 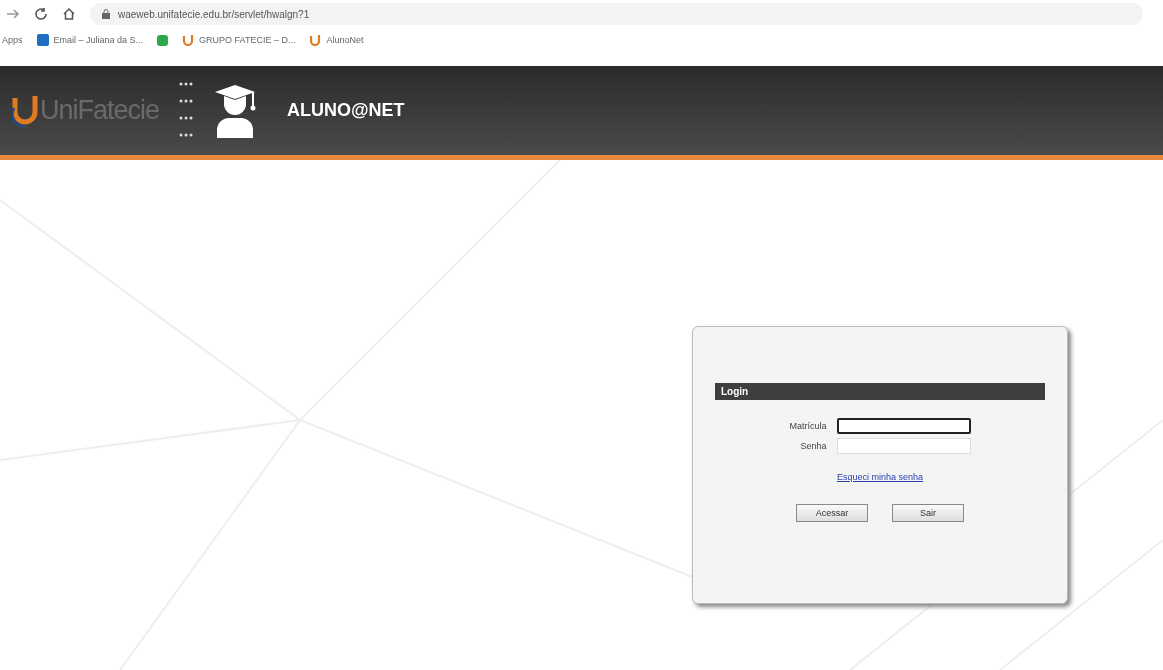 What do you see at coordinates (106, 14) in the screenshot?
I see `lock-icon` at bounding box center [106, 14].